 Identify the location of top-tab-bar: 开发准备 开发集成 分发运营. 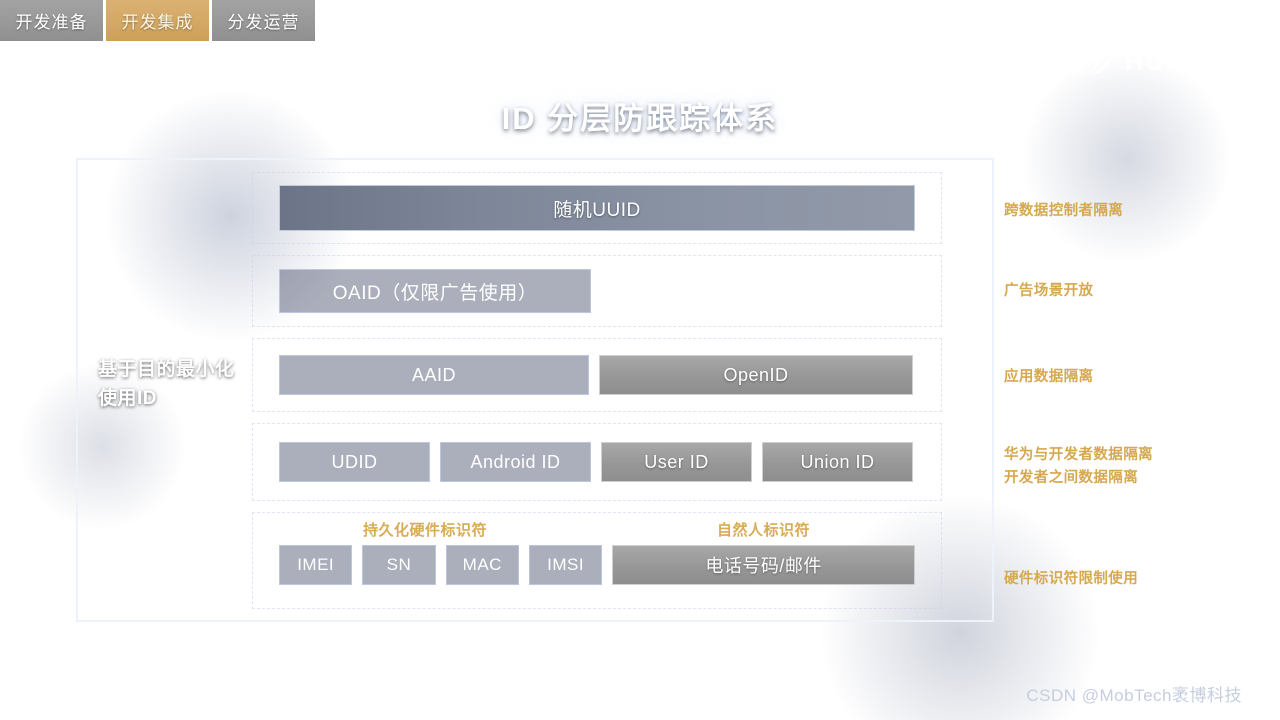
(159, 20).